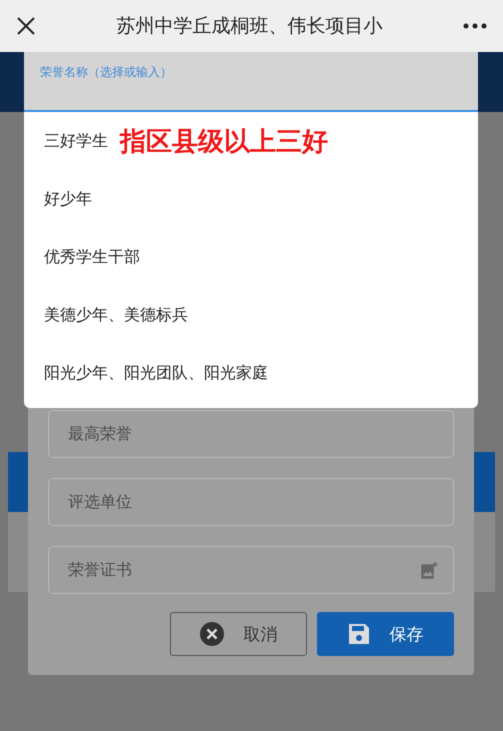 This screenshot has width=503, height=731. Describe the element at coordinates (359, 634) in the screenshot. I see `save-icon` at that location.